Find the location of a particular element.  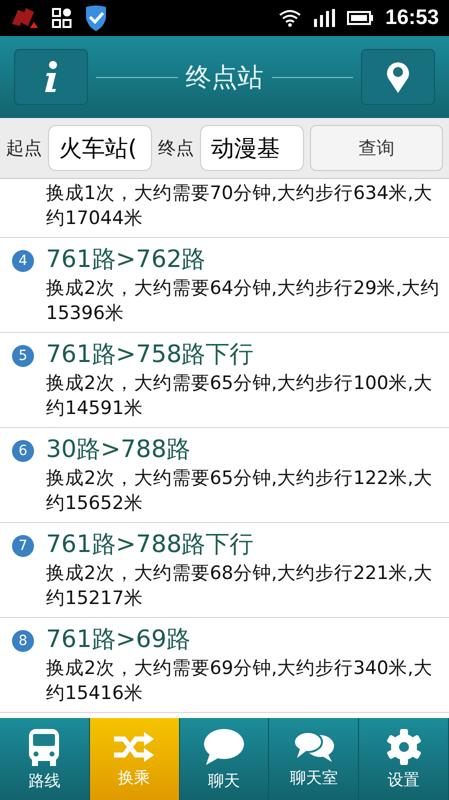

tab: 聊天室 is located at coordinates (314, 759).